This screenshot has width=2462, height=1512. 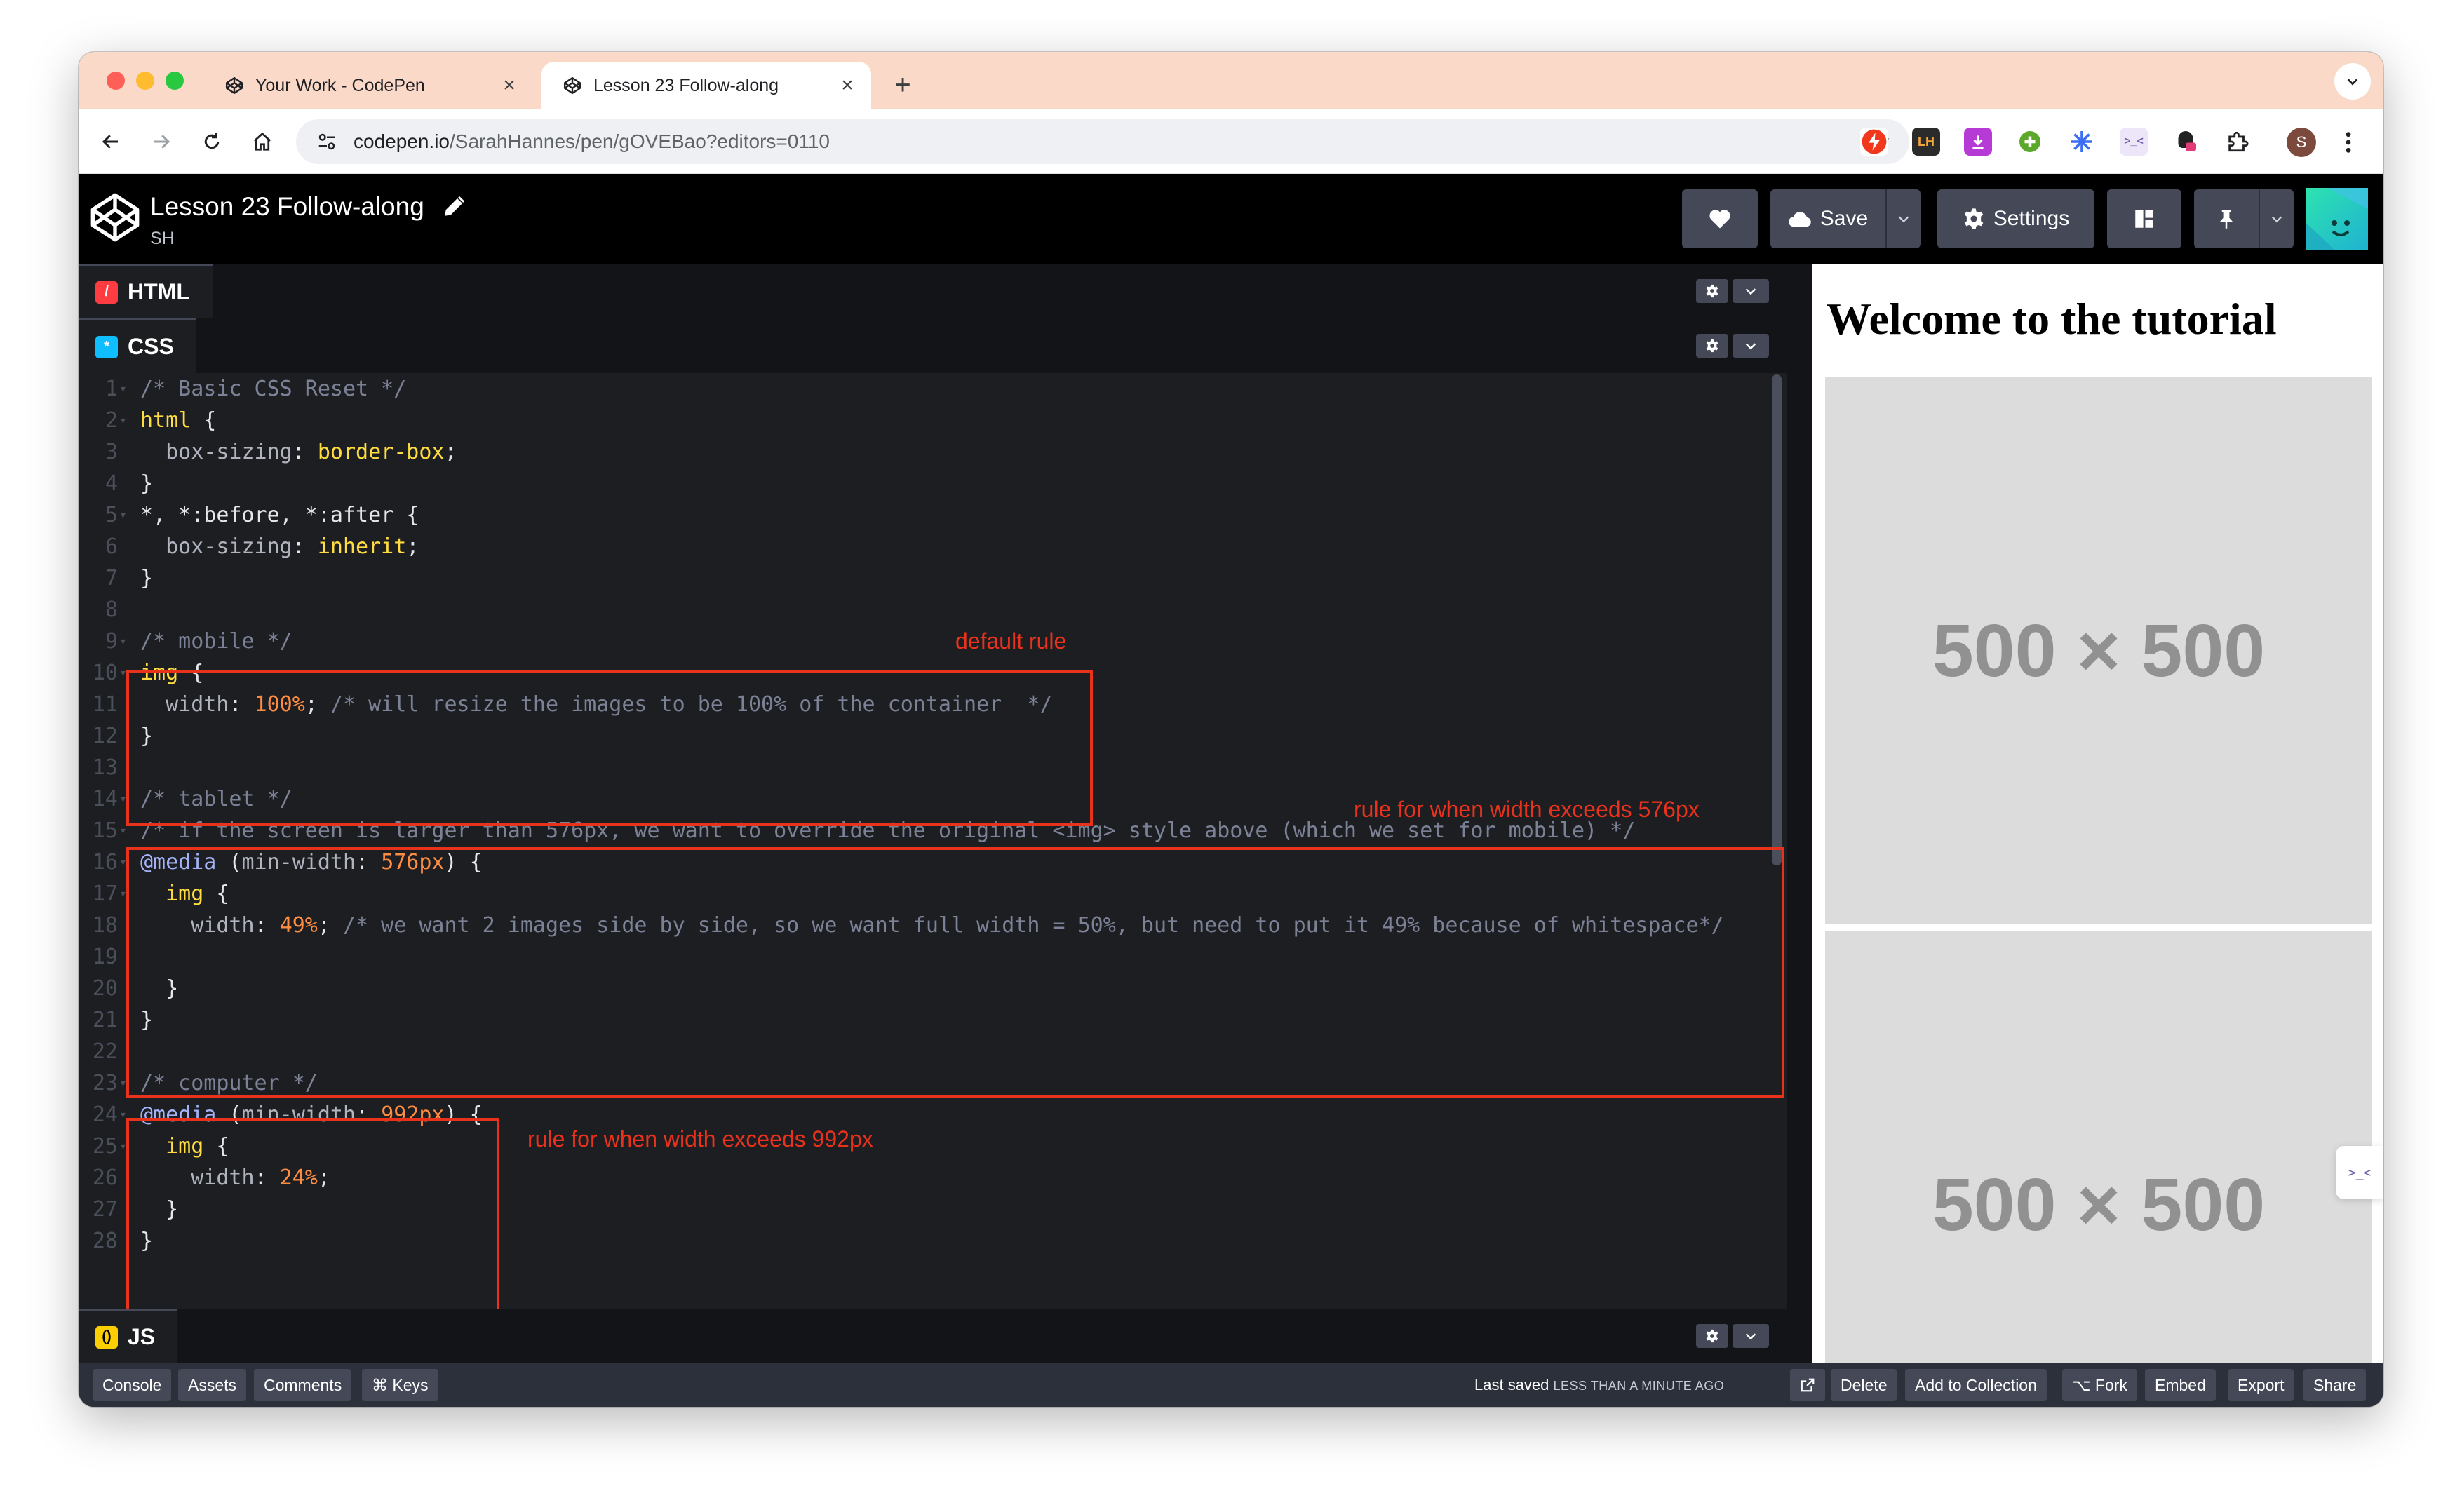 I want to click on user-avatar, so click(x=2337, y=219).